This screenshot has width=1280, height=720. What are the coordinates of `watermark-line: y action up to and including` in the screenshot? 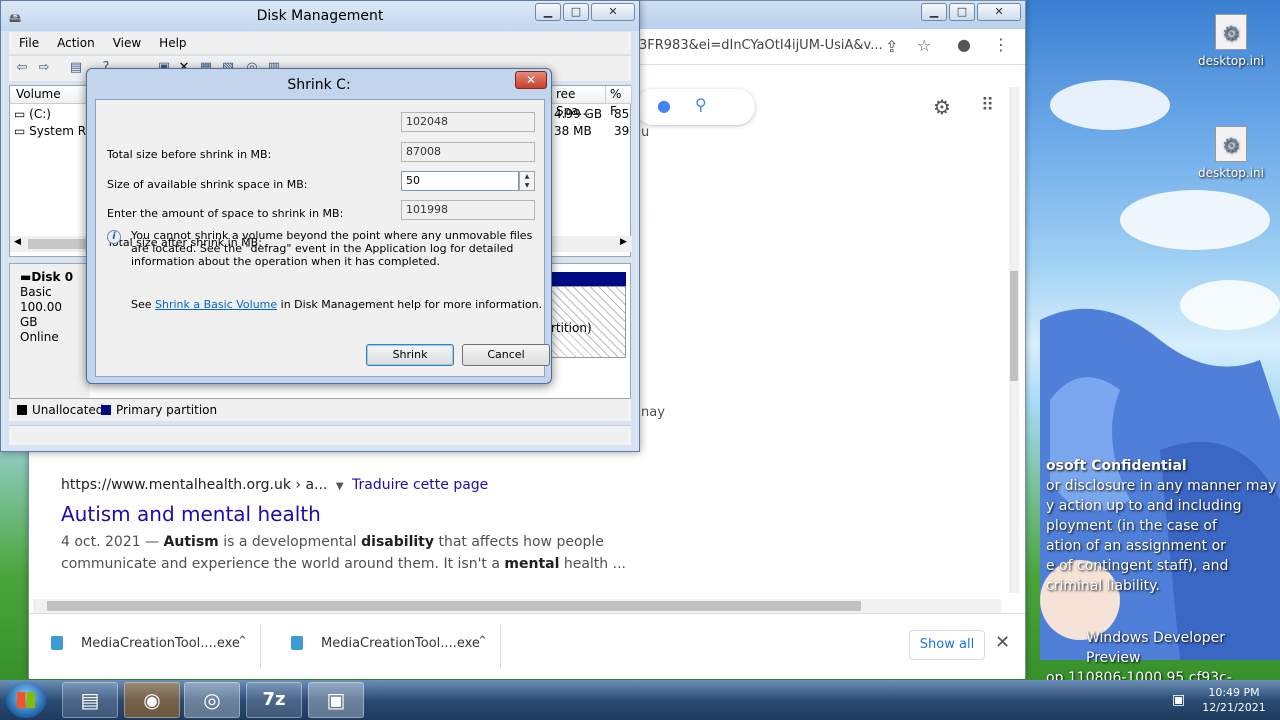 It's located at (1144, 506).